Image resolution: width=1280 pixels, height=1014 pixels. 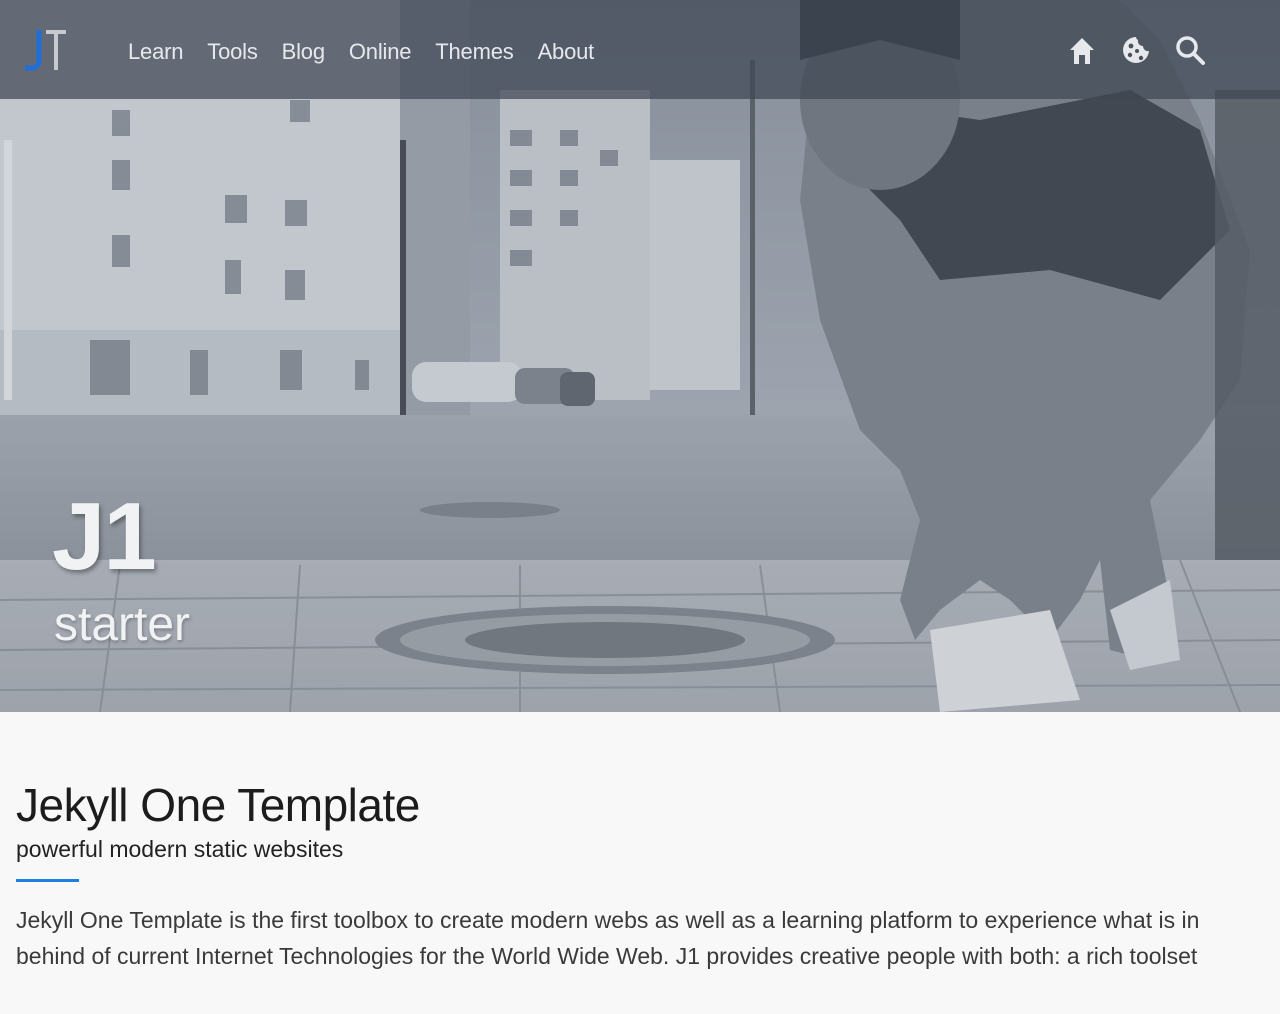 I want to click on brand-logo, so click(x=47, y=49).